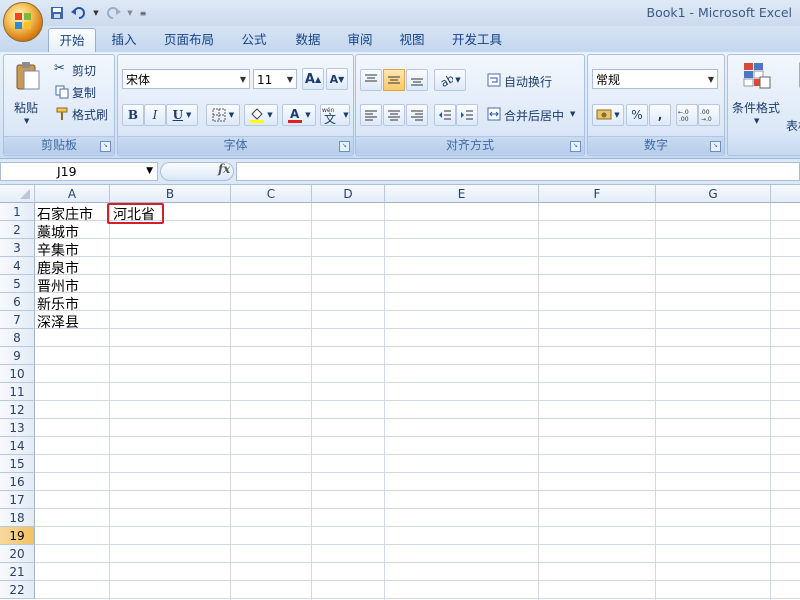  I want to click on align-top-button, so click(371, 80).